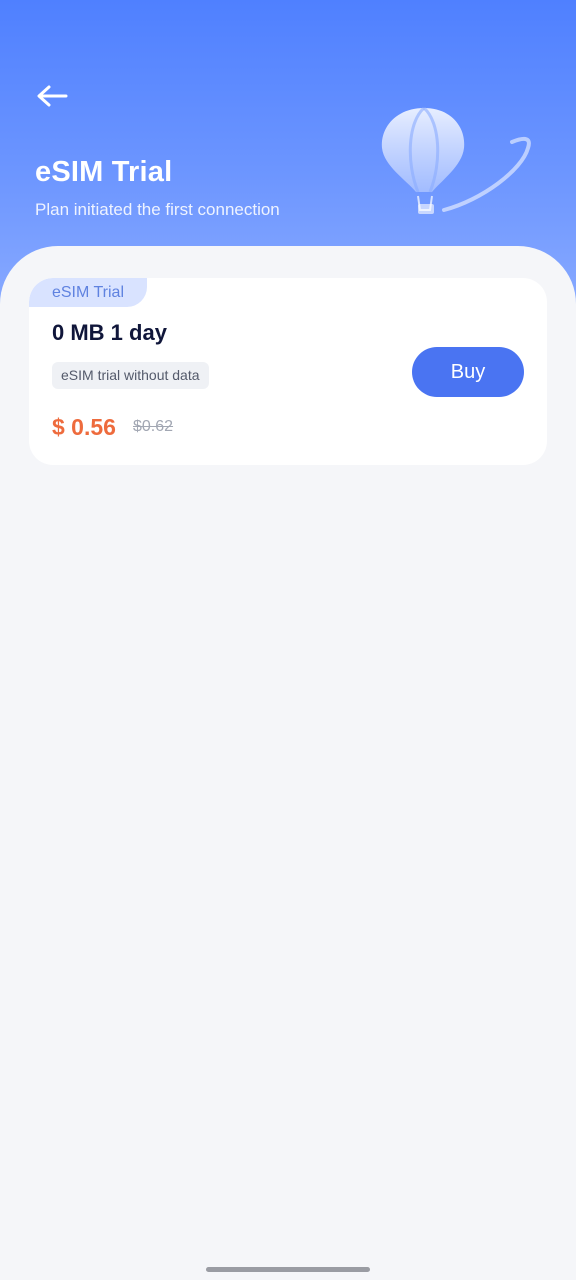 Image resolution: width=576 pixels, height=1280 pixels. Describe the element at coordinates (109, 332) in the screenshot. I see `plan-name: 0 MB 1 day` at that location.